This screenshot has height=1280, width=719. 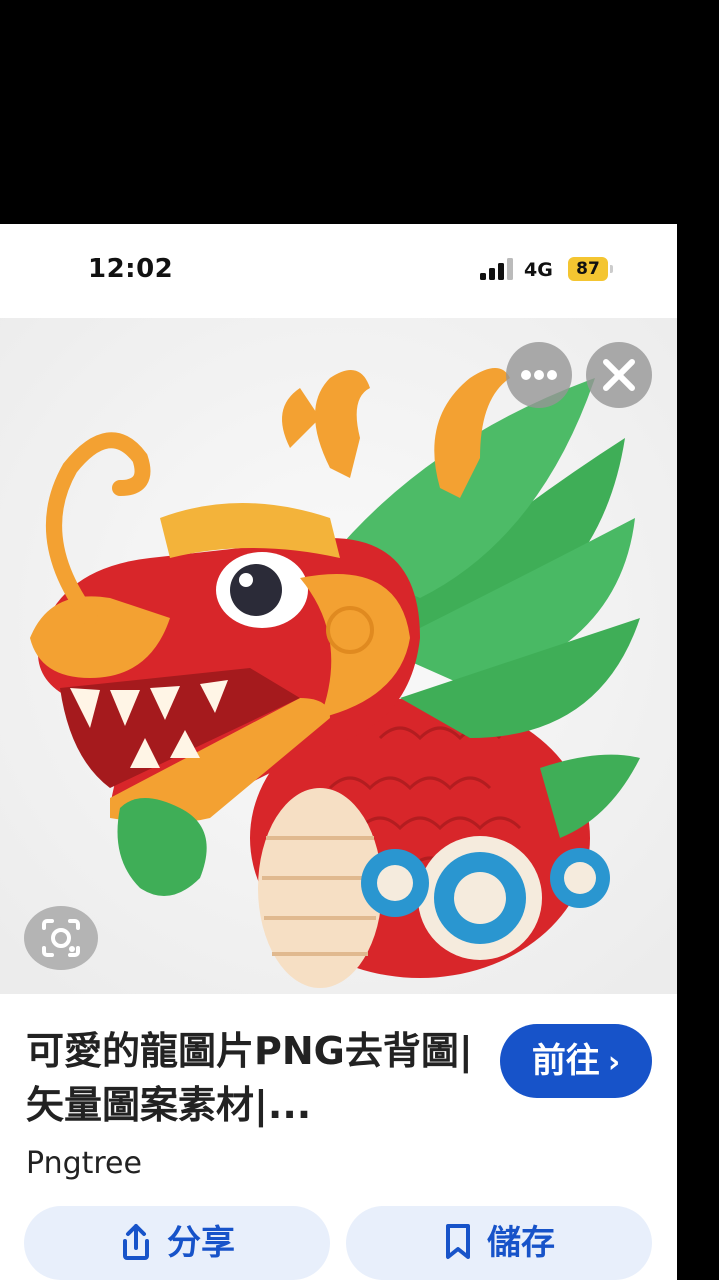 What do you see at coordinates (614, 1062) in the screenshot?
I see `chevron-right-icon: ›` at bounding box center [614, 1062].